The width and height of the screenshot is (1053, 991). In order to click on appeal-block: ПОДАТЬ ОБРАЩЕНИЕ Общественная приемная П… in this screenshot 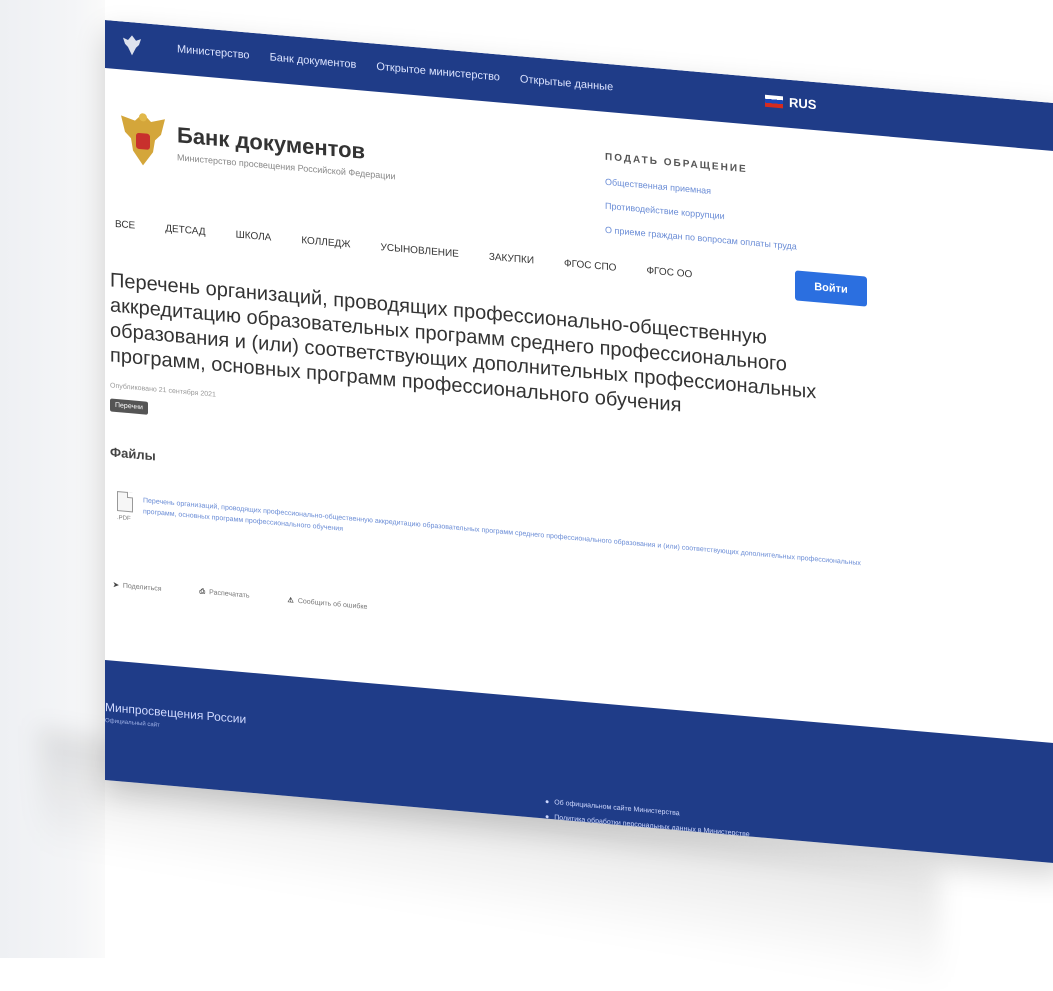, I will do `click(740, 205)`.